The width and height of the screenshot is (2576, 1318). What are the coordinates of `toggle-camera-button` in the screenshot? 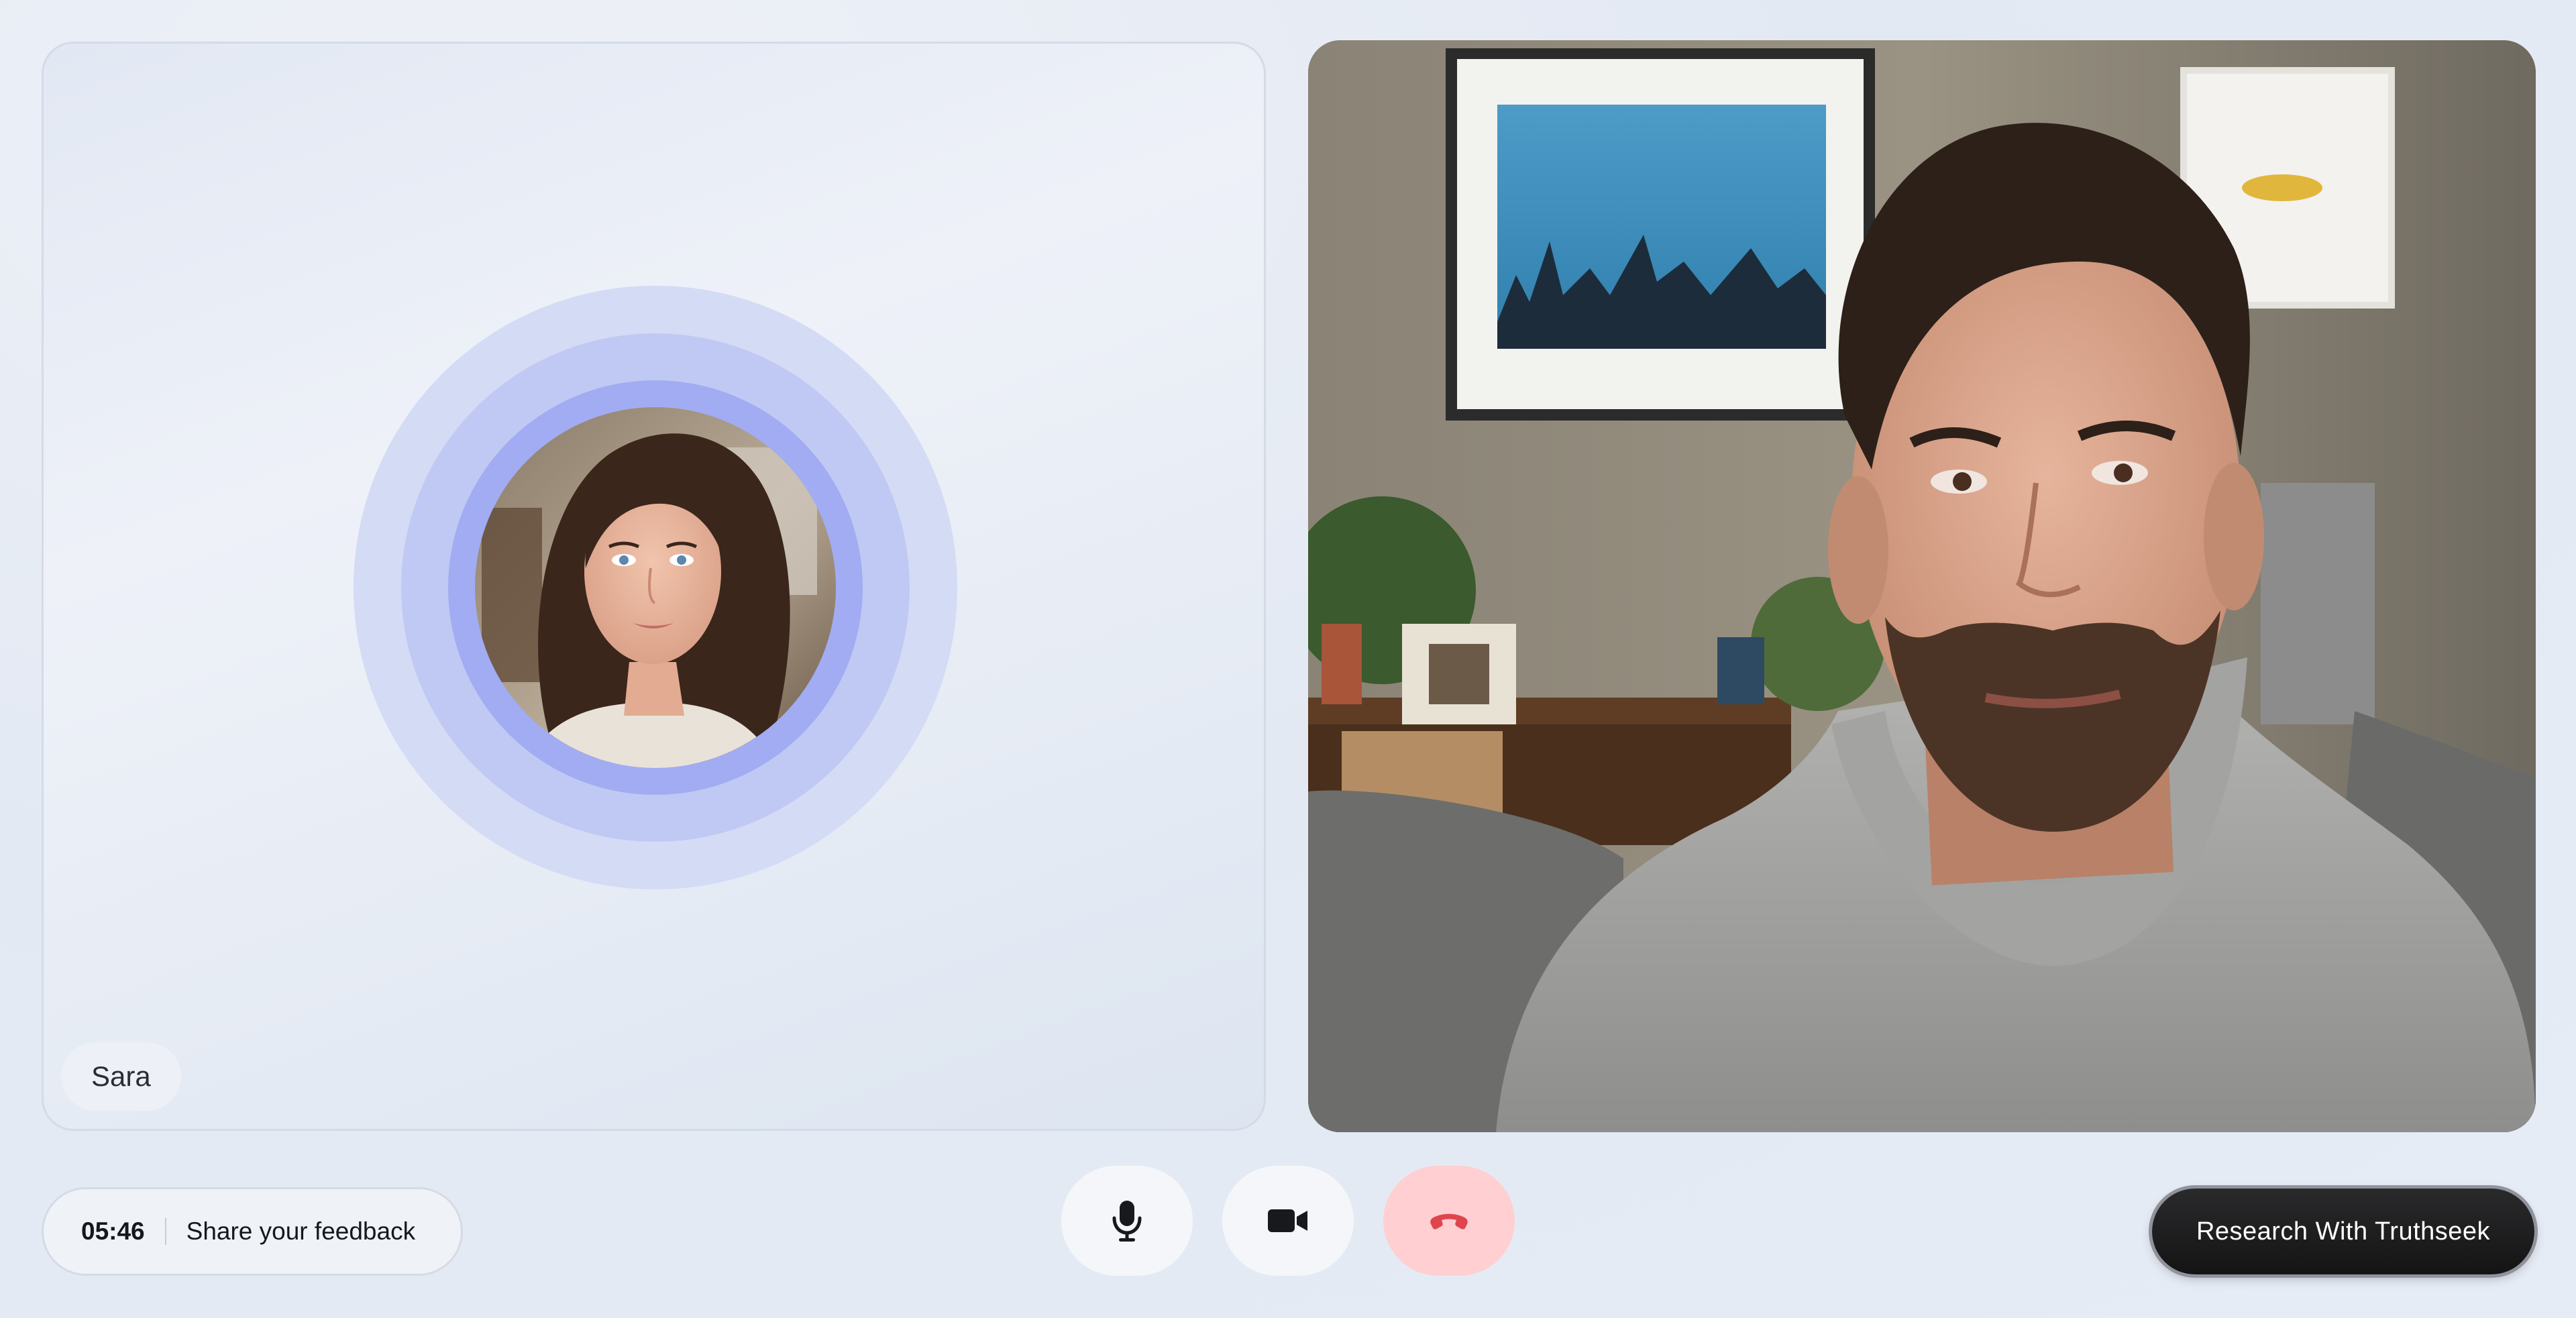 It's located at (1288, 1221).